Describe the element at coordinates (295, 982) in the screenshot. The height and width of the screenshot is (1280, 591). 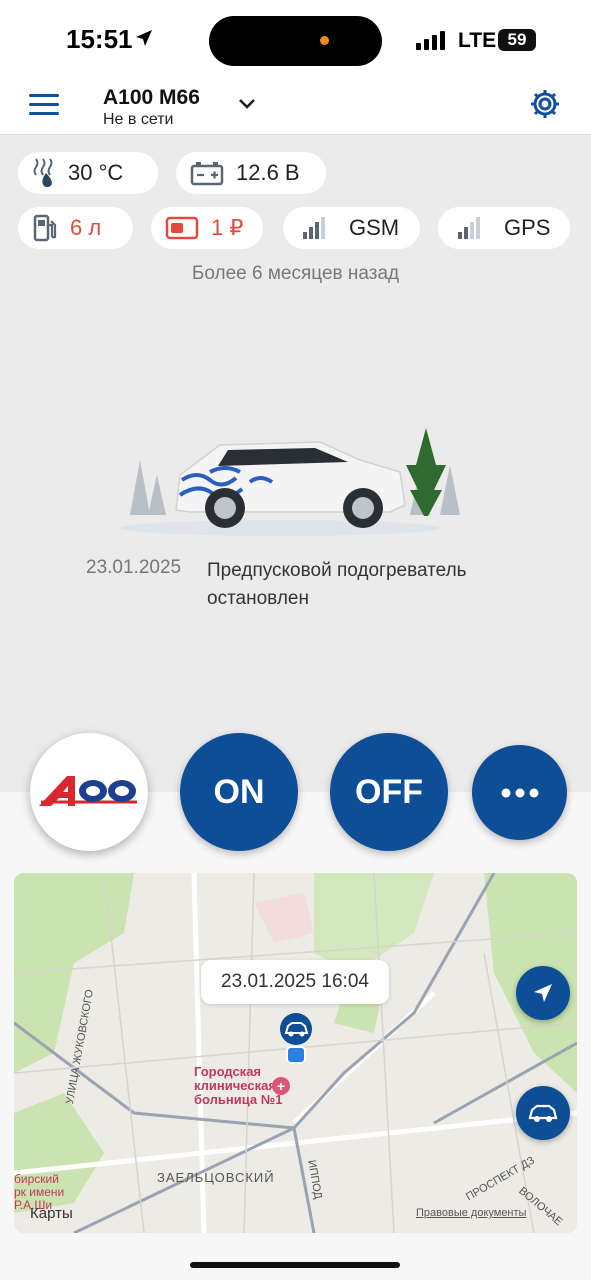
I see `map-timestamp: 23.01.2025 16:04` at that location.